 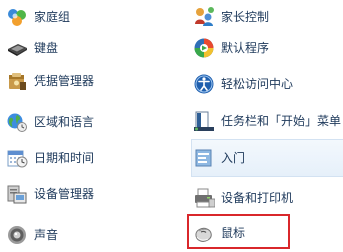 What do you see at coordinates (17, 158) in the screenshot?
I see `calendar-clock-icon` at bounding box center [17, 158].